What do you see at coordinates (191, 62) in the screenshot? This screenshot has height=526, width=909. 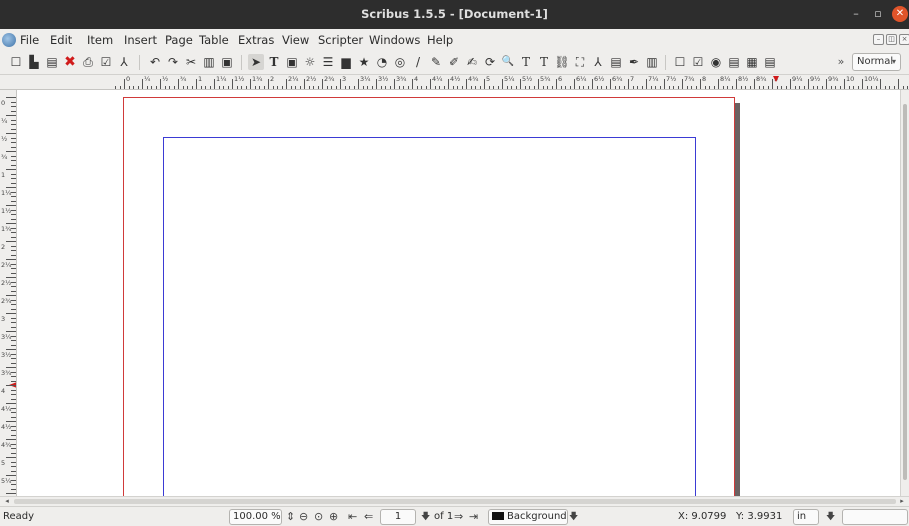 I see `cut-icon: ✂` at bounding box center [191, 62].